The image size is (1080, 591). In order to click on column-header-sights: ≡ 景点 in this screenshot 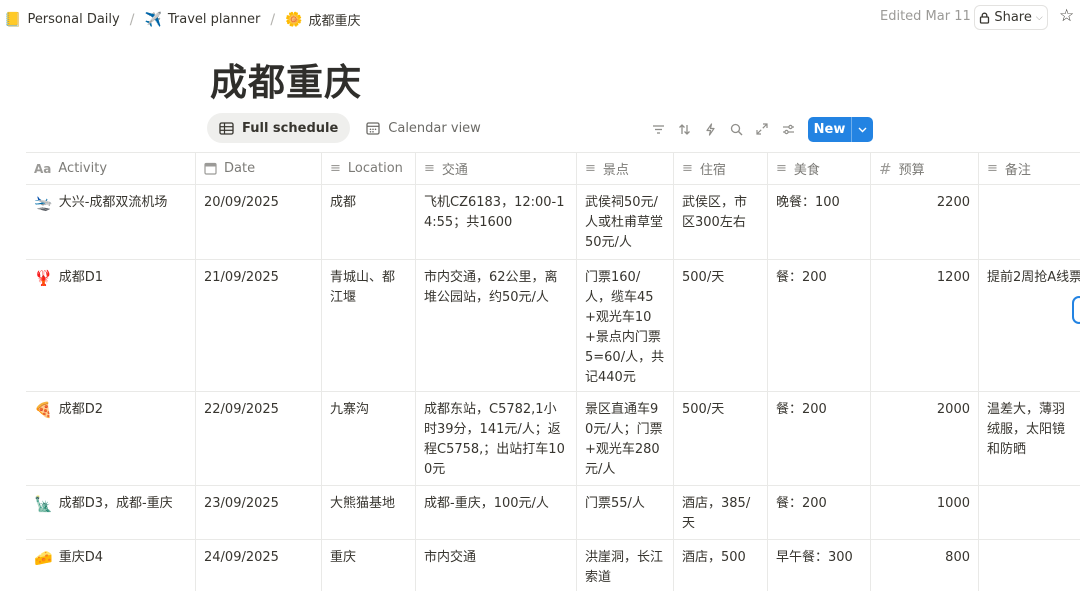, I will do `click(625, 168)`.